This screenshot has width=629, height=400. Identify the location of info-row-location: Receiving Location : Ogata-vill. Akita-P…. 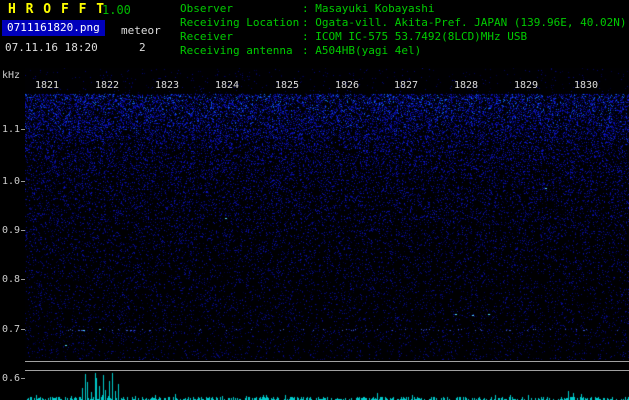
(403, 23).